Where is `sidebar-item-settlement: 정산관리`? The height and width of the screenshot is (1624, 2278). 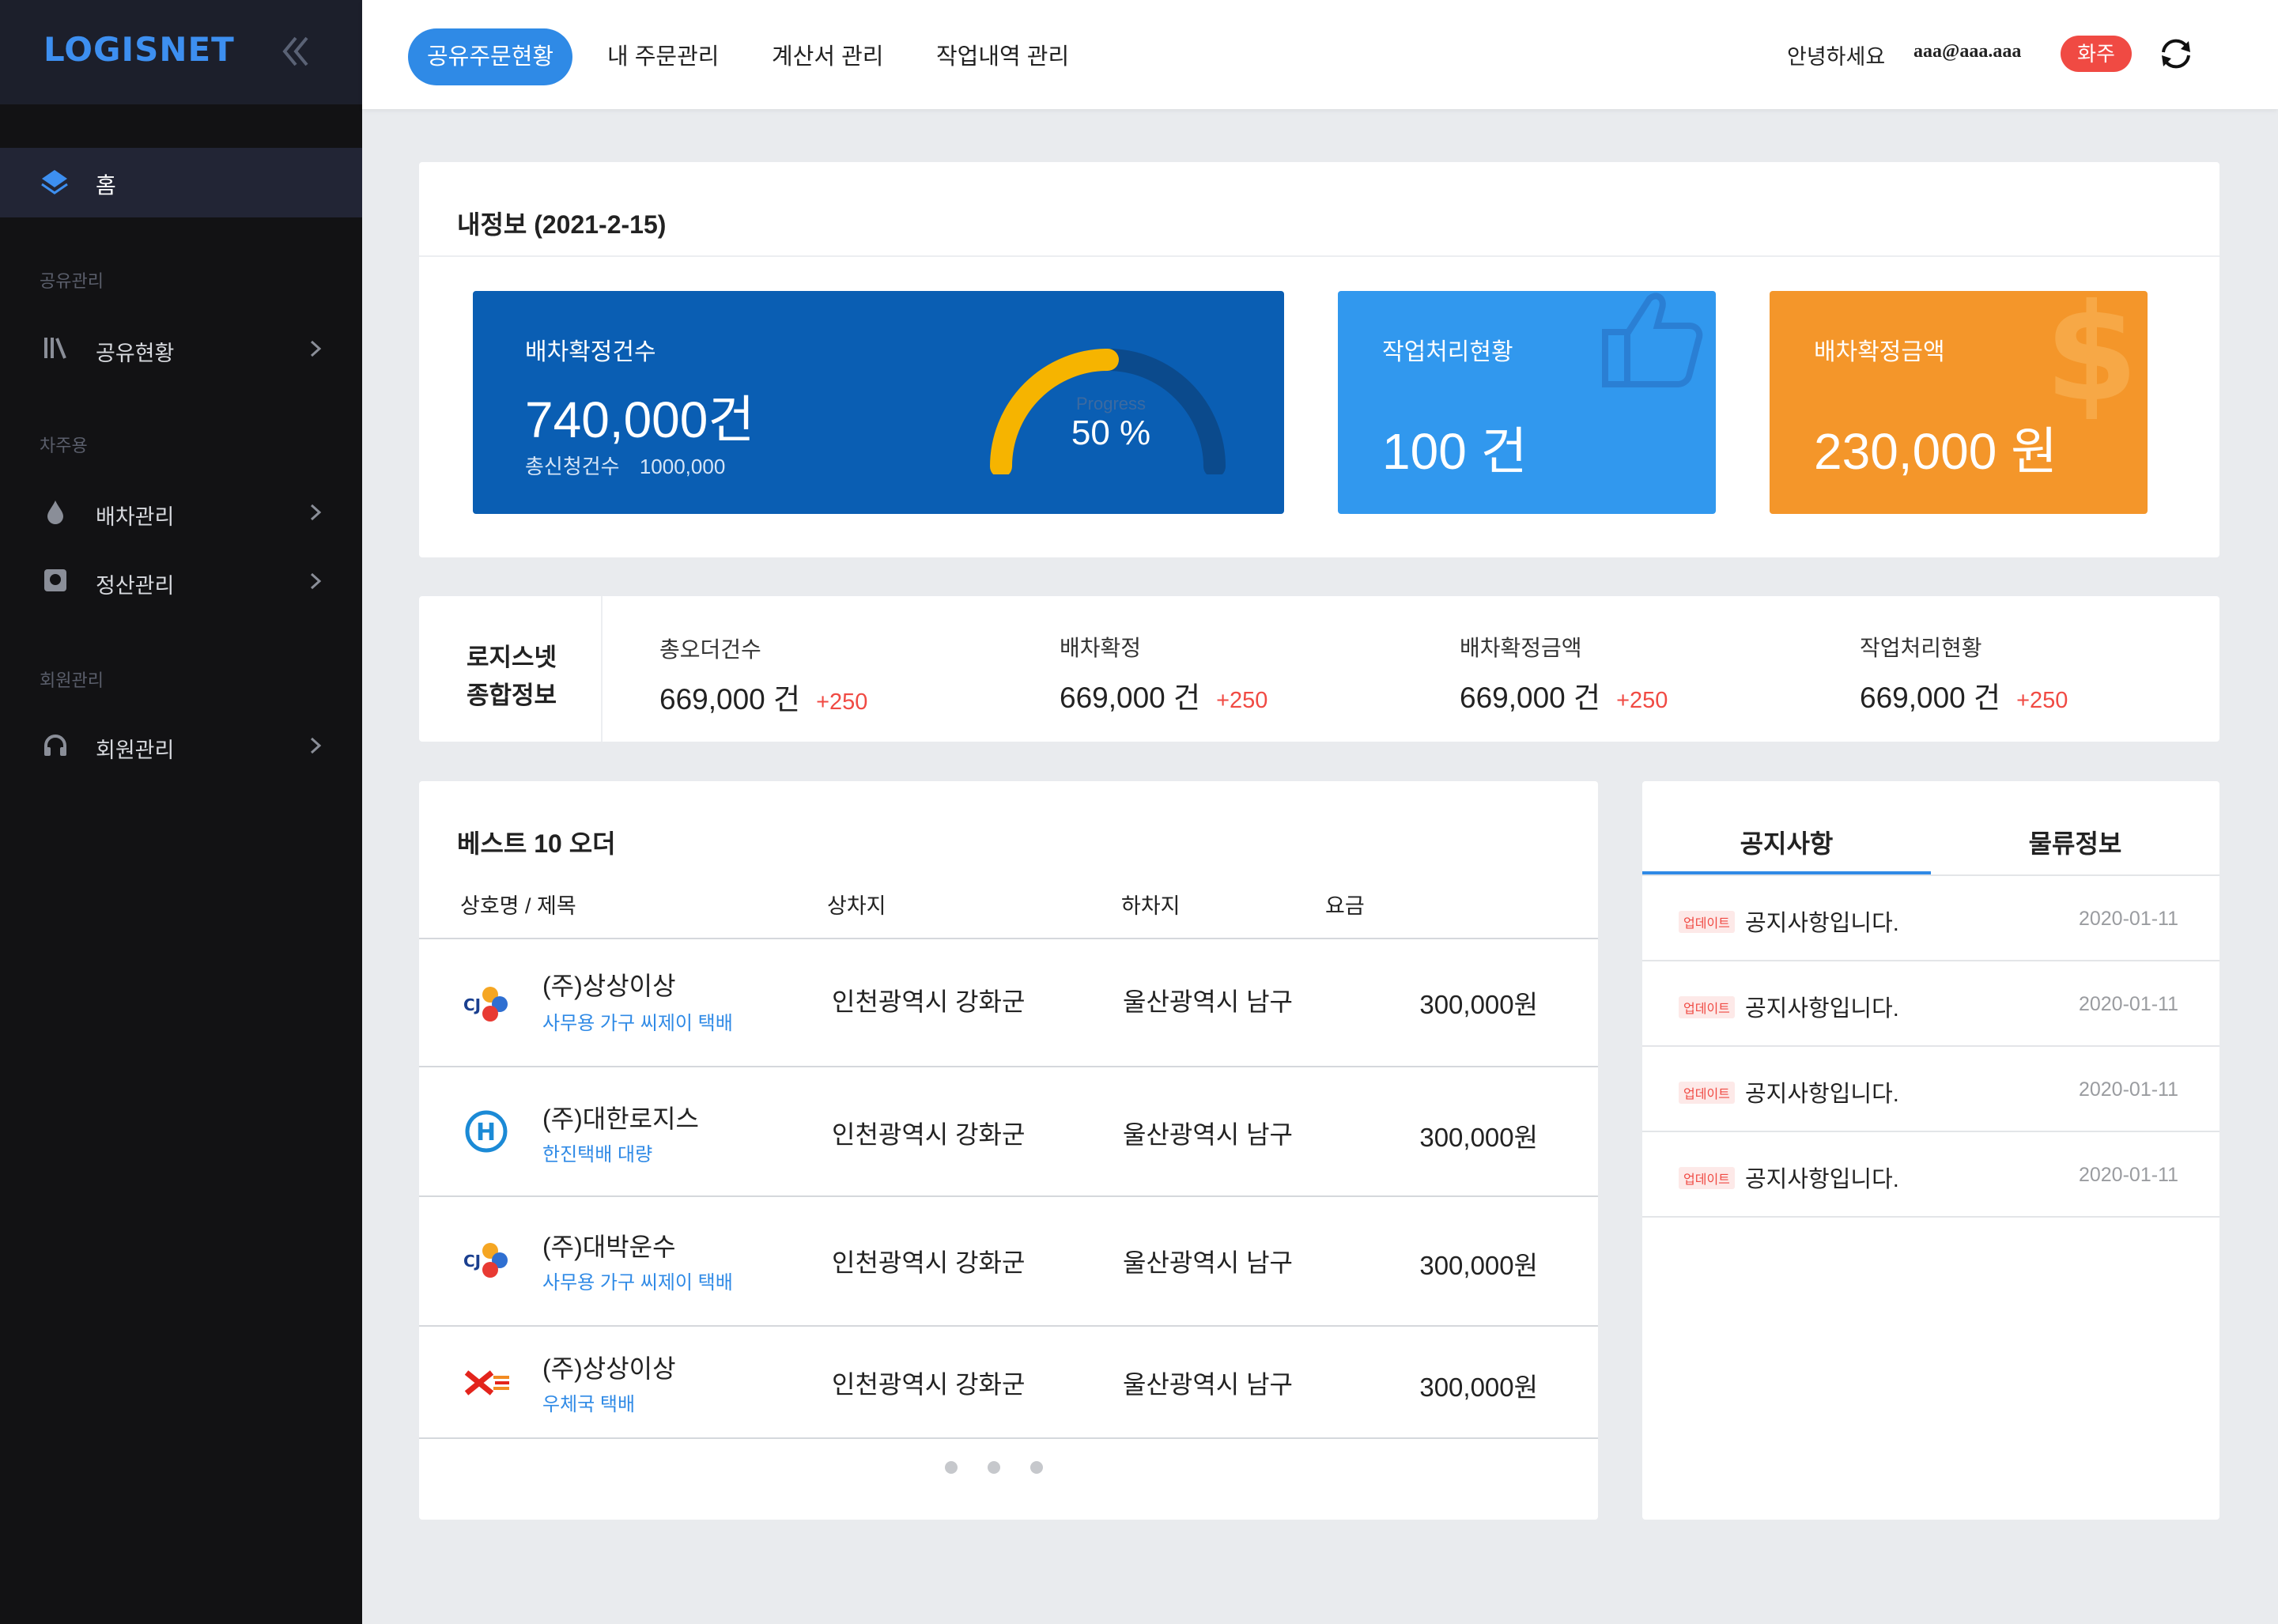 sidebar-item-settlement: 정산관리 is located at coordinates (181, 581).